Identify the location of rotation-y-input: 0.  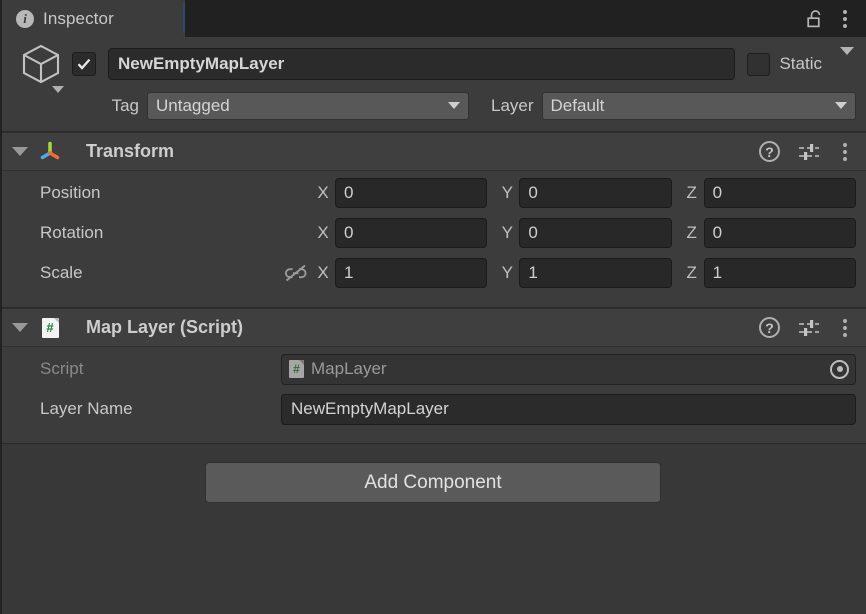
(595, 233).